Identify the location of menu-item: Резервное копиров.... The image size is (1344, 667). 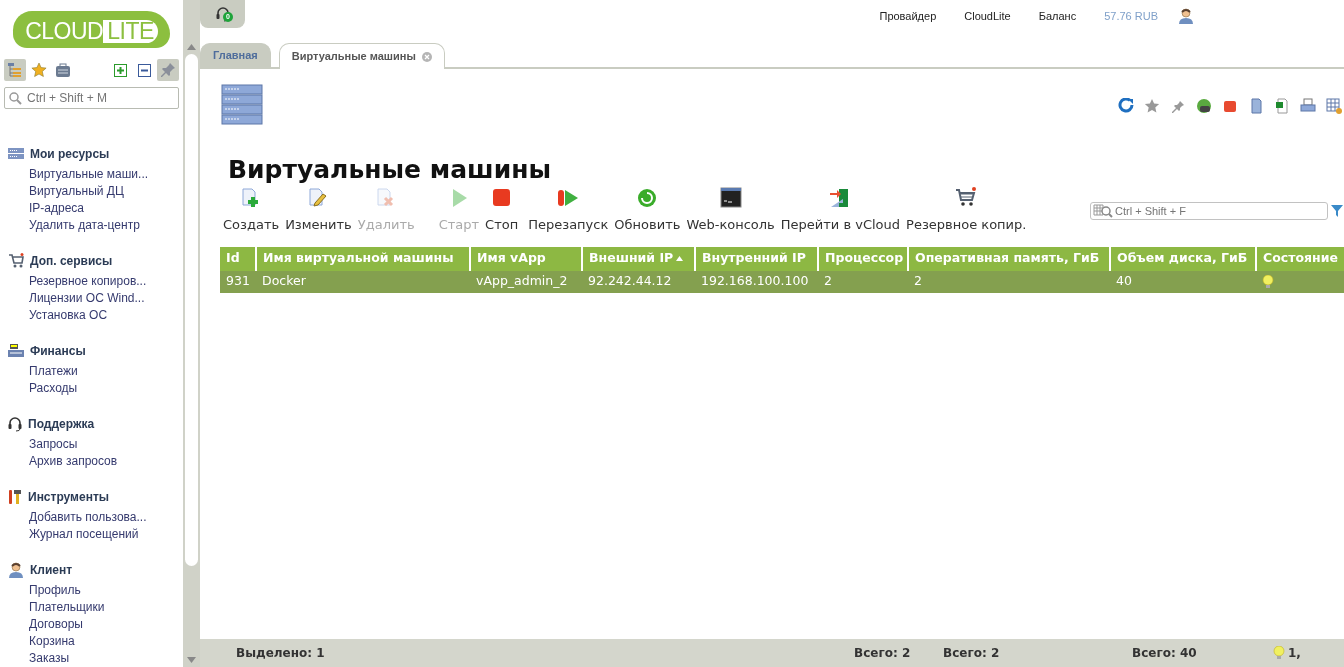
(95, 281).